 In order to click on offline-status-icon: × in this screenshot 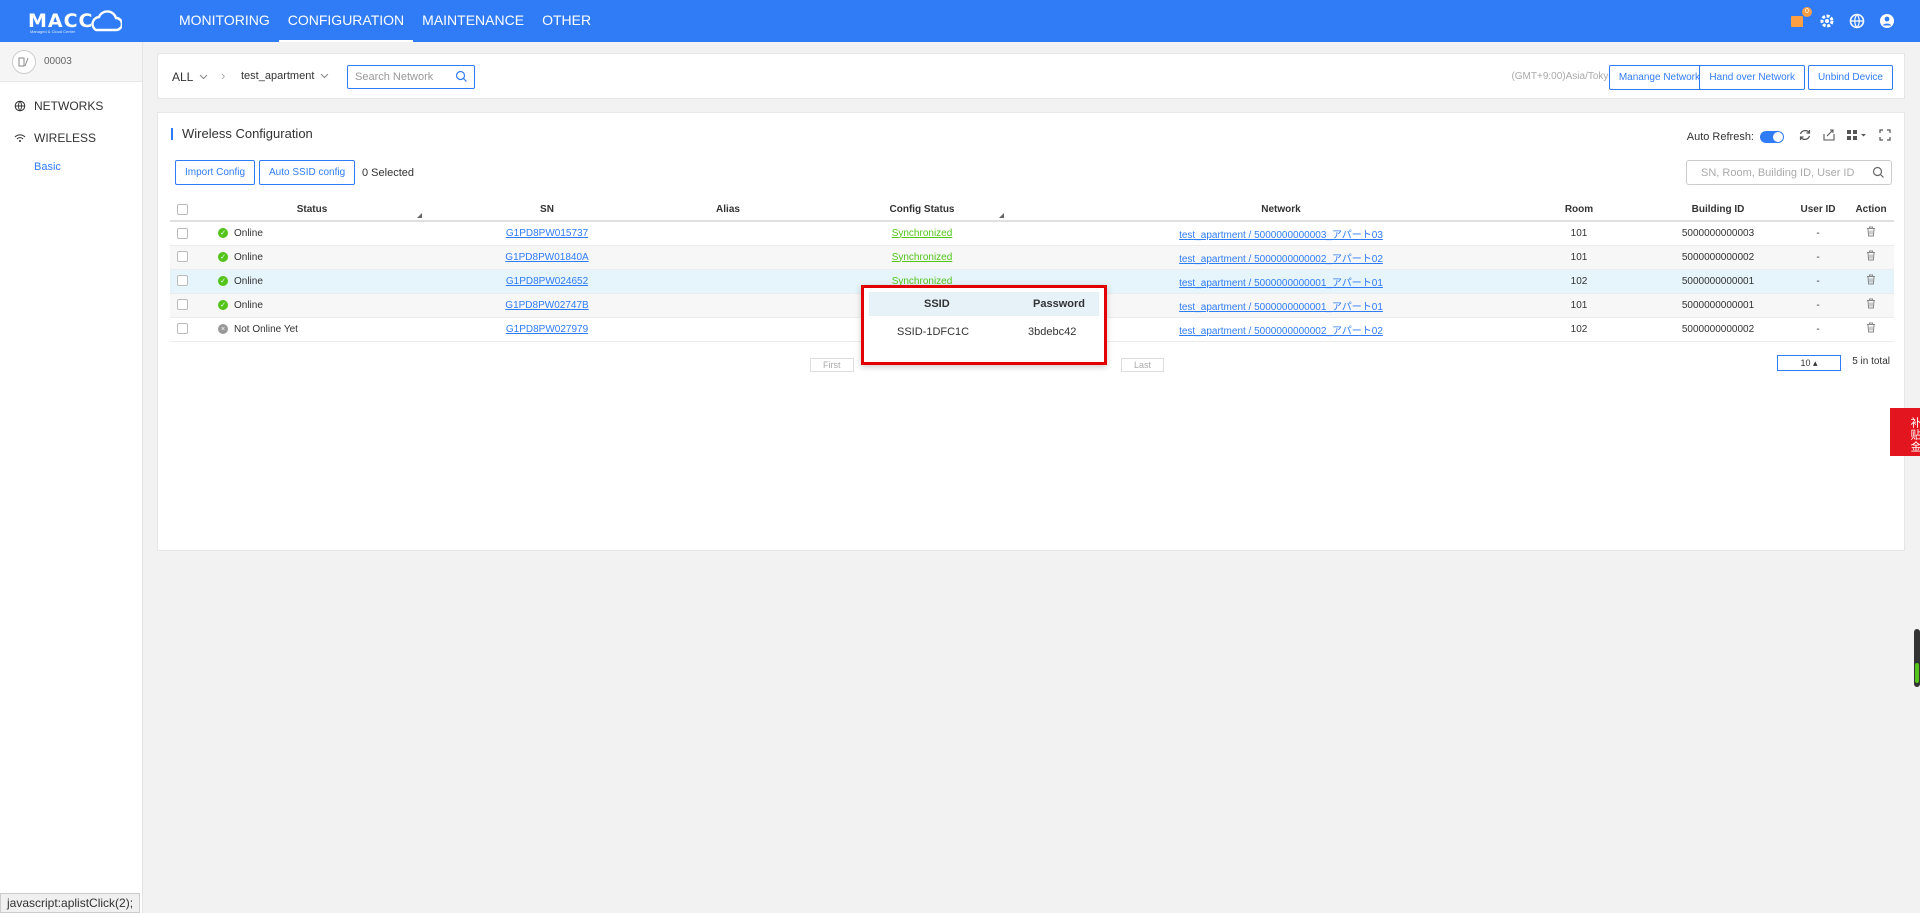, I will do `click(223, 329)`.